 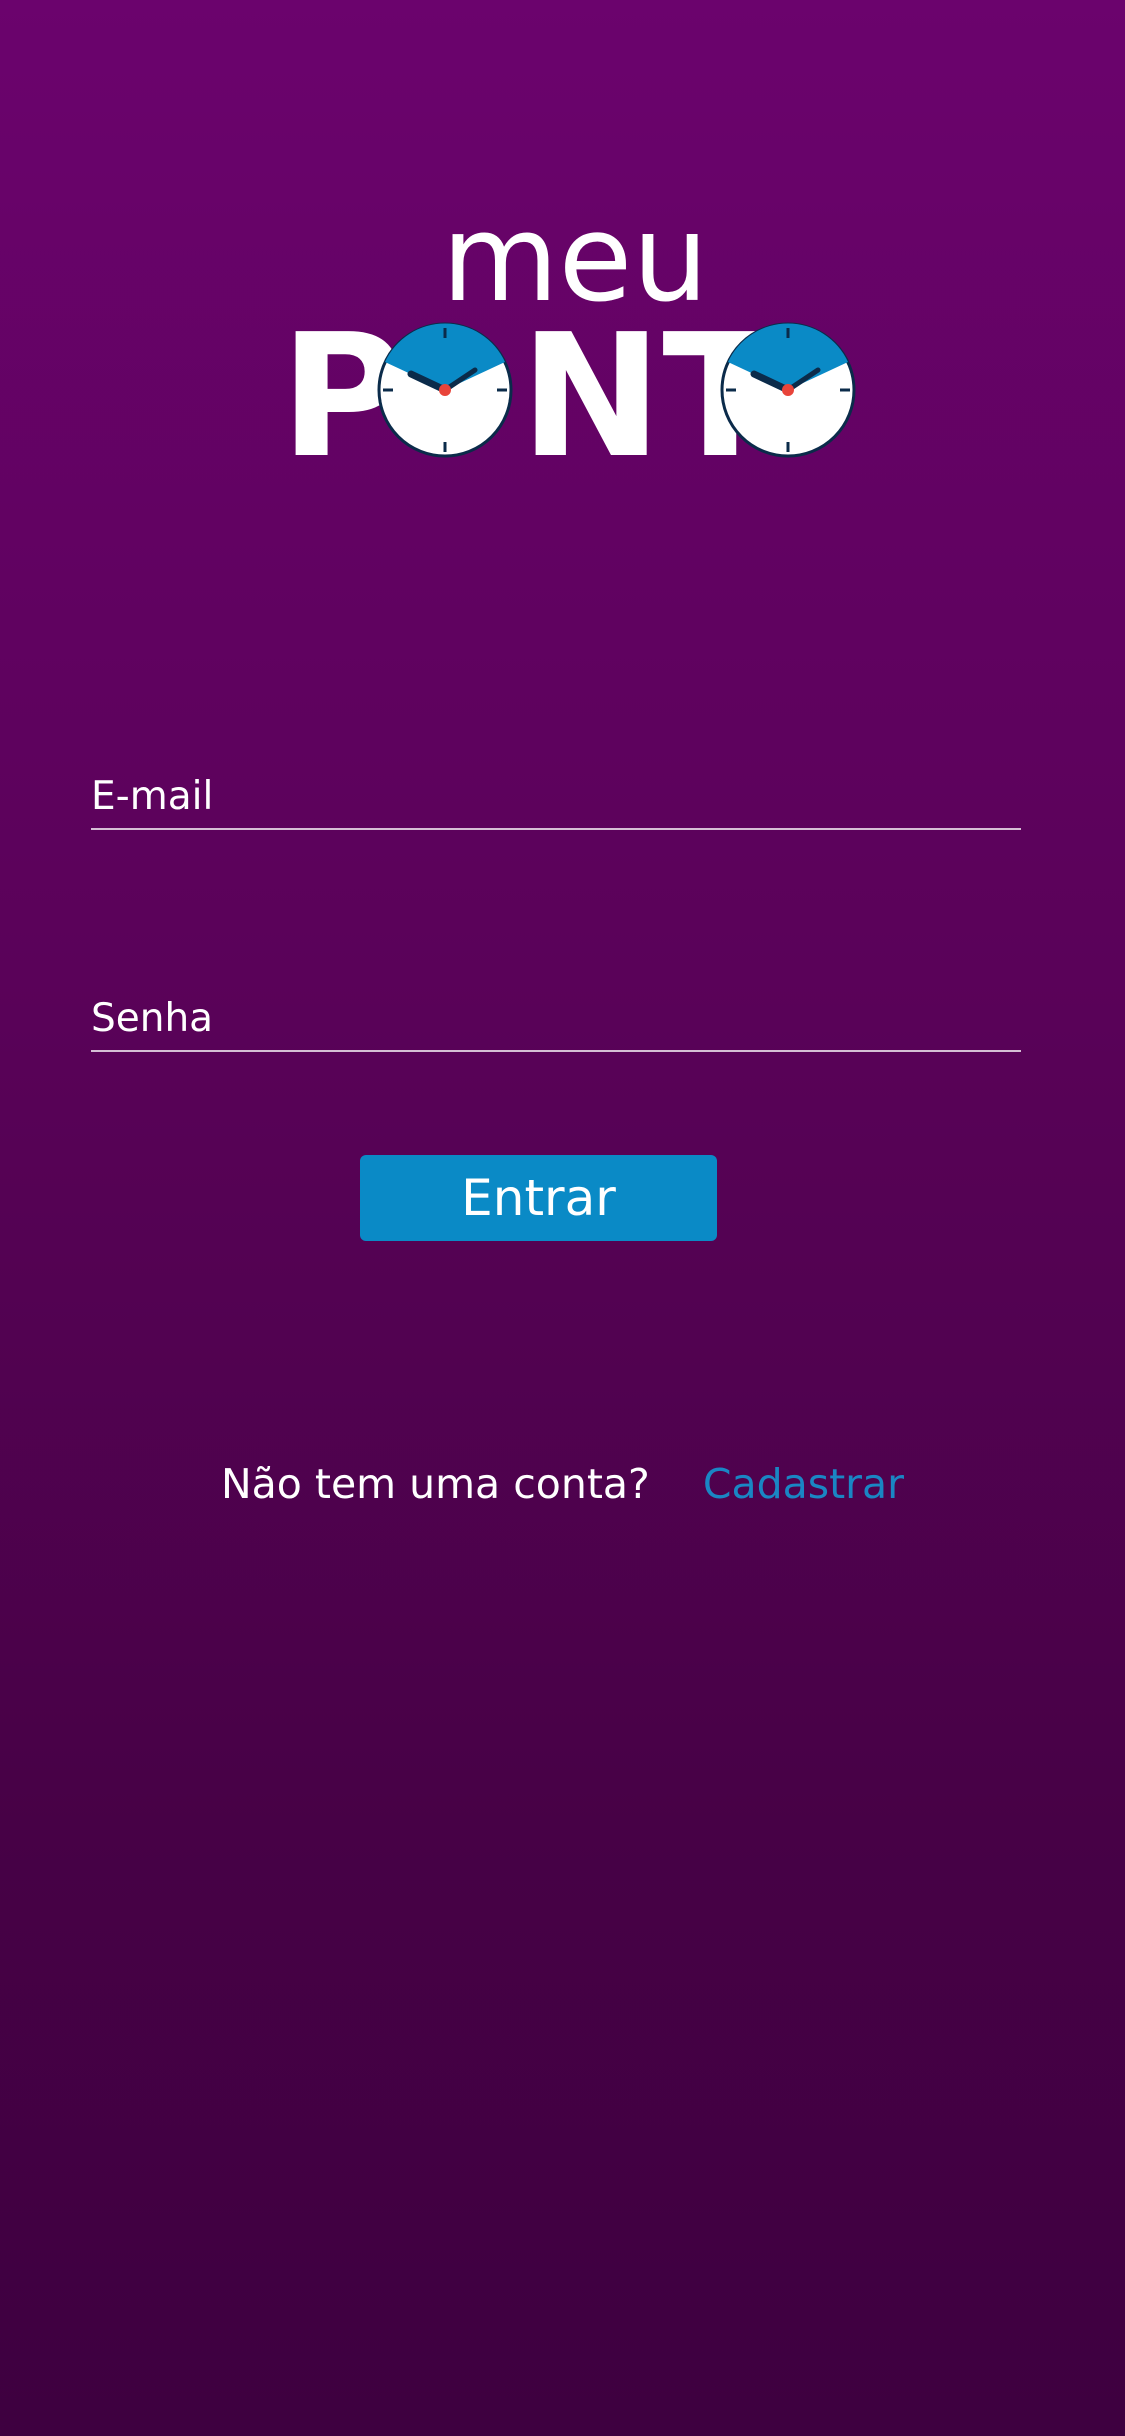 I want to click on password-input, so click(x=556, y=1018).